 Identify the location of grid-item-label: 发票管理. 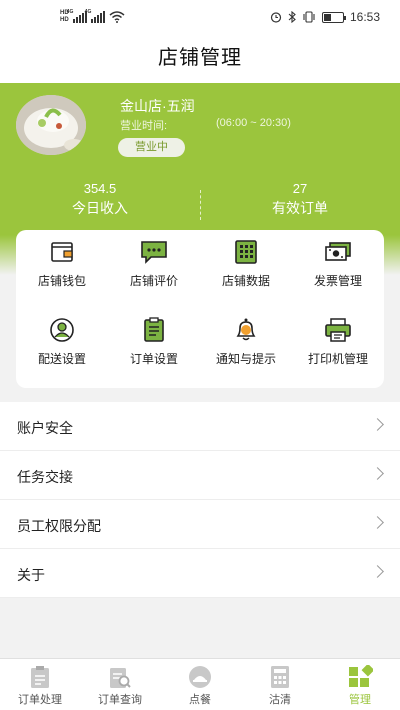
(337, 281).